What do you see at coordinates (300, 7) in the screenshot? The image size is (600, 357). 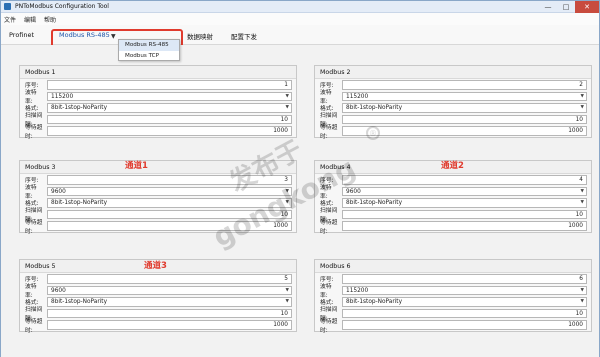 I see `title-bar: PNToModbus Configuration Tool — □ ✕` at bounding box center [300, 7].